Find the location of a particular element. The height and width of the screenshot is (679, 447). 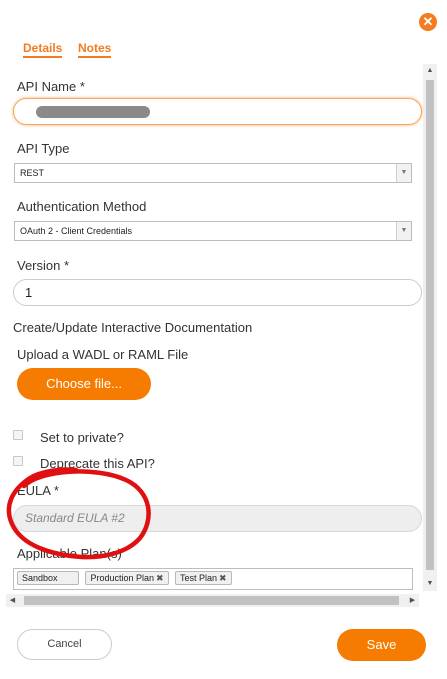

scroll-left-icon: ◀ is located at coordinates (12, 600).